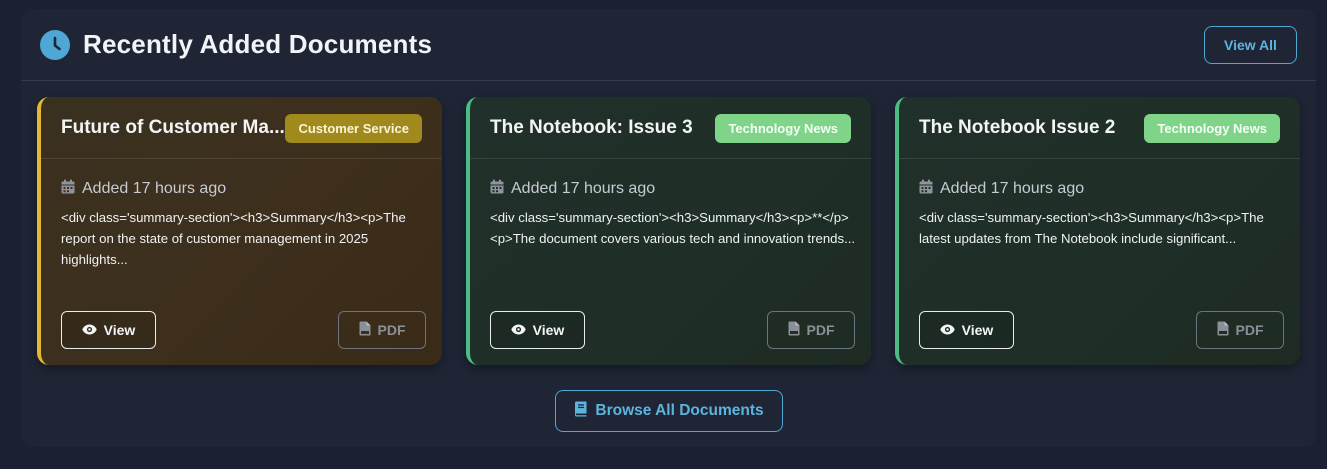  Describe the element at coordinates (1017, 128) in the screenshot. I see `card-title: The Notebook Issue 2` at that location.